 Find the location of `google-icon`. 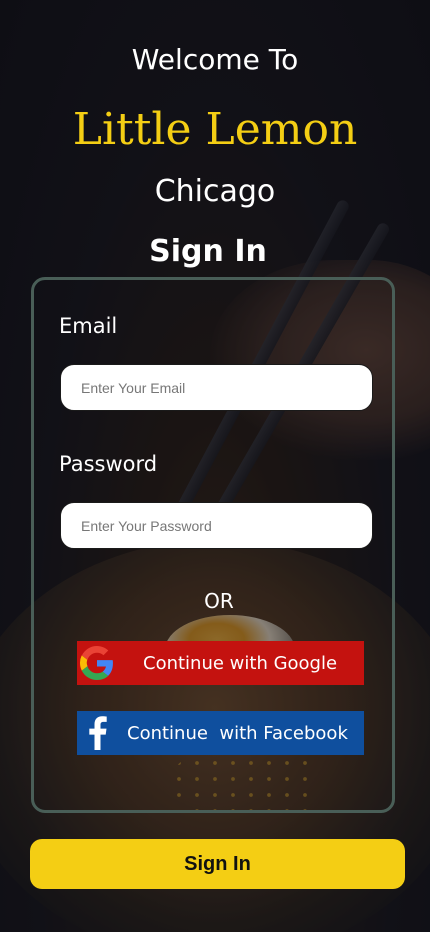

google-icon is located at coordinates (97, 663).